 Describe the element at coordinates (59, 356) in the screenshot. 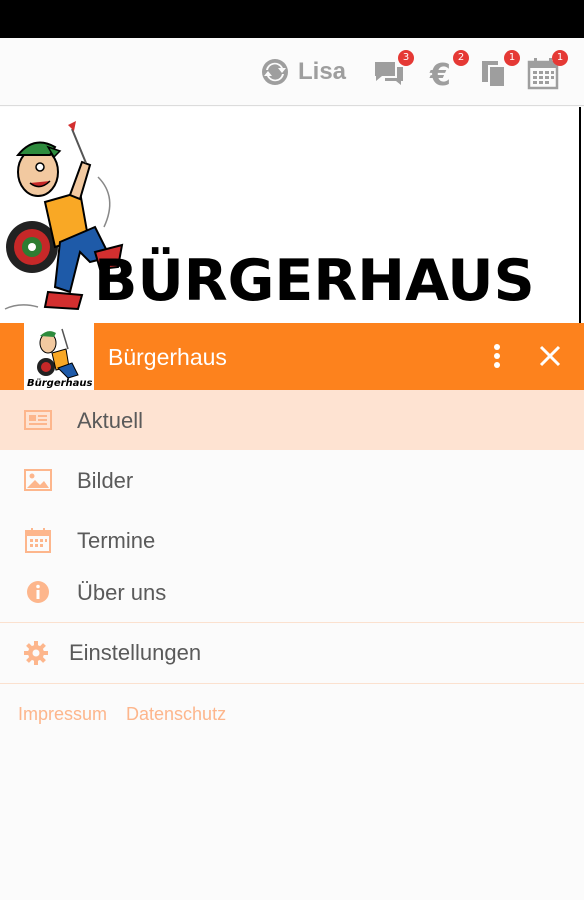

I see `club-logo: Bürgerhaus` at that location.